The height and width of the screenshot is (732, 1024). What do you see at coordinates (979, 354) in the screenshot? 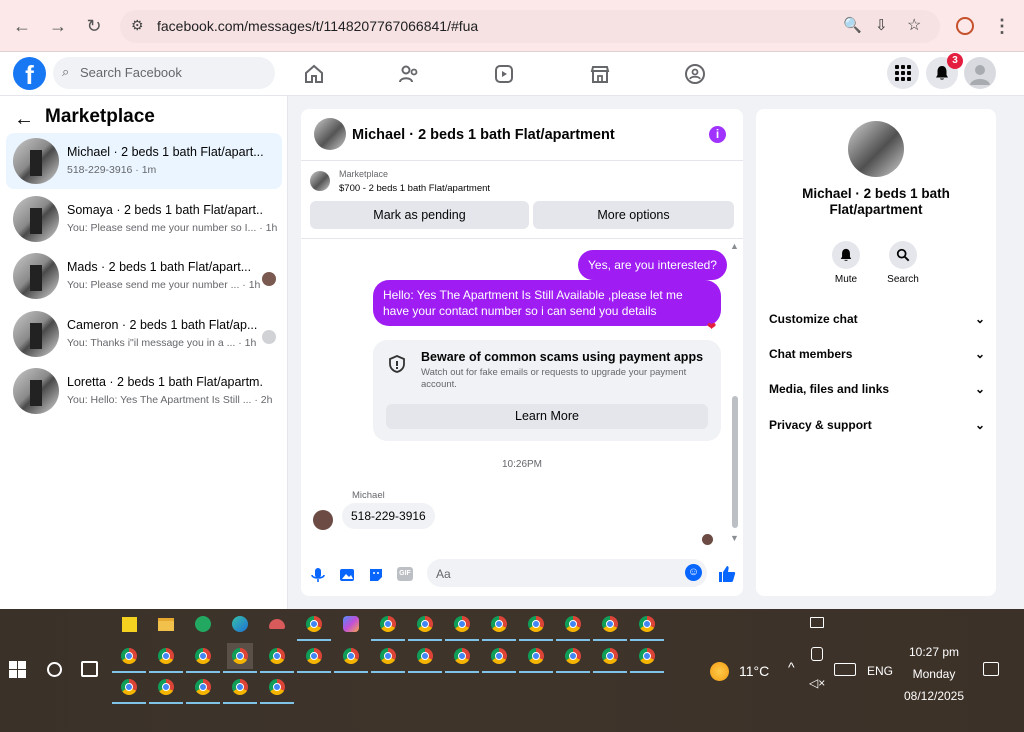
I see `chevron-down-icon: ⌄` at bounding box center [979, 354].